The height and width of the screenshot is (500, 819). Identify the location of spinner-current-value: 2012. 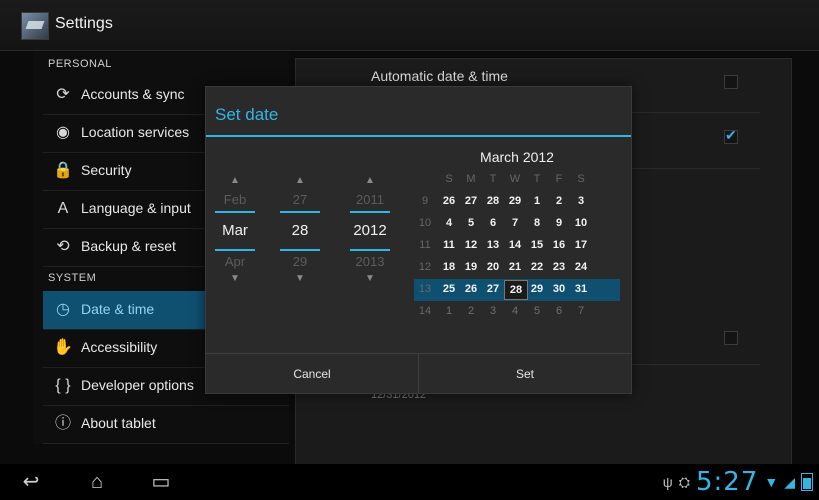
(370, 231).